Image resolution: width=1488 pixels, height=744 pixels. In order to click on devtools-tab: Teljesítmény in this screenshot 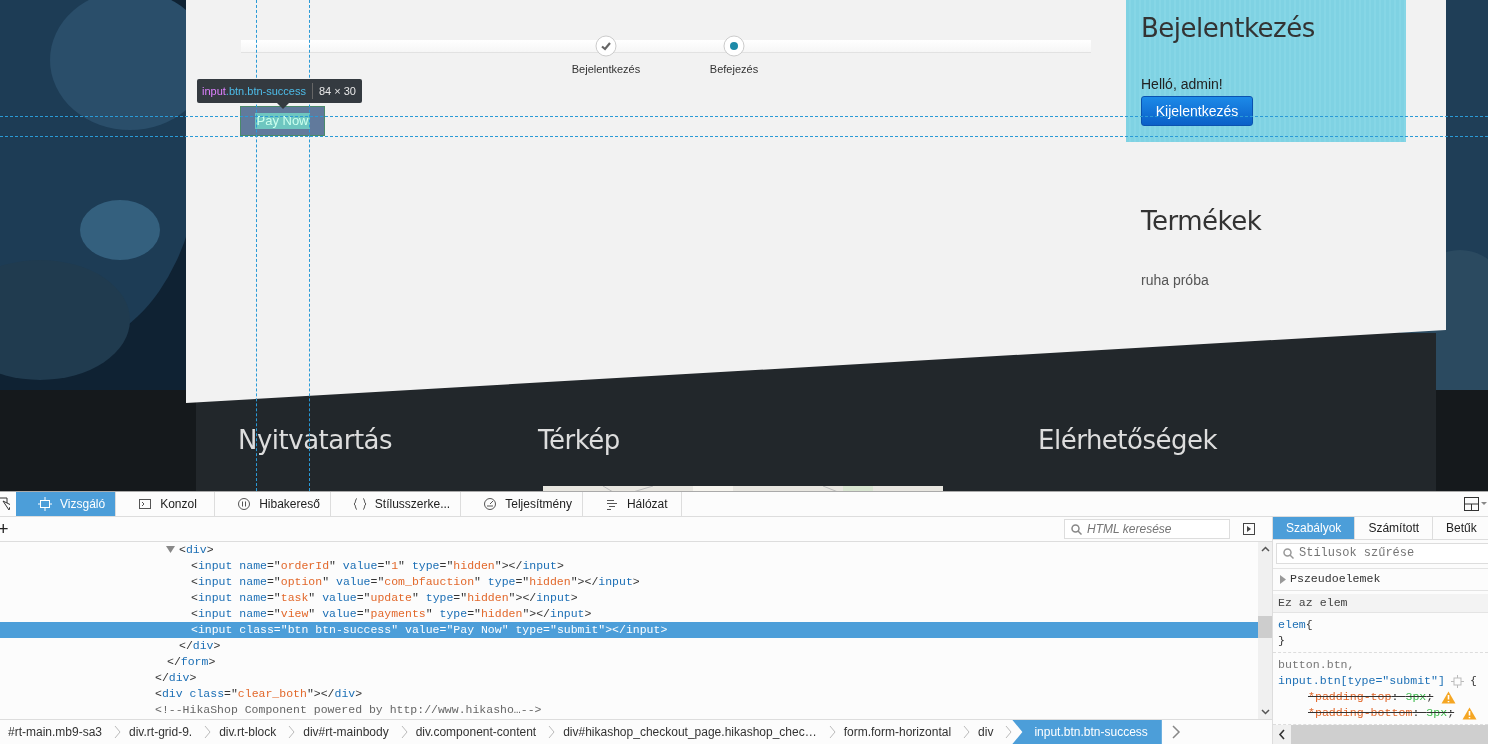, I will do `click(522, 504)`.